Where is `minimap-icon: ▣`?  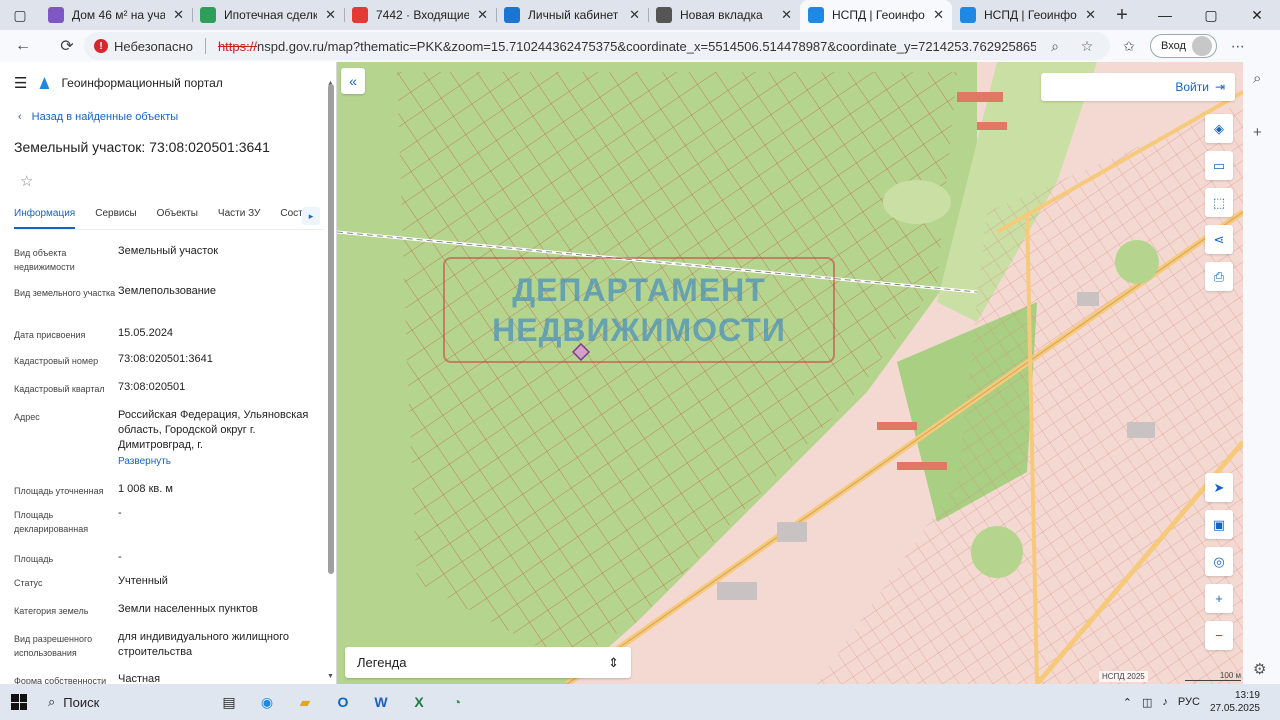 minimap-icon: ▣ is located at coordinates (1219, 524).